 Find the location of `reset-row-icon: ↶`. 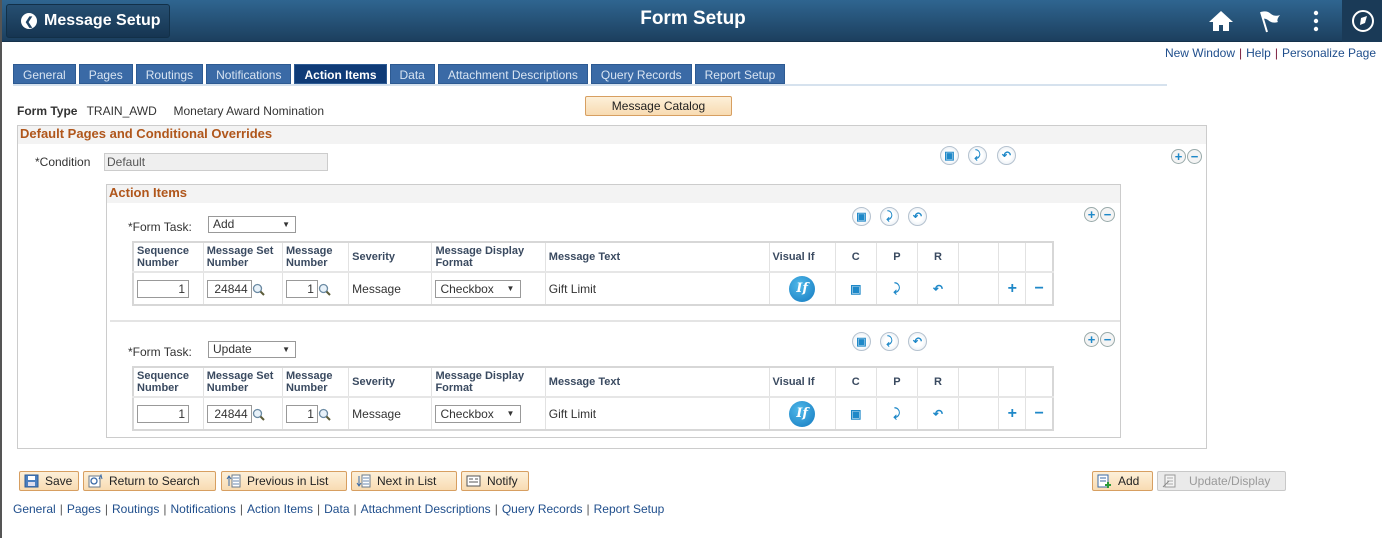

reset-row-icon: ↶ is located at coordinates (1006, 155).